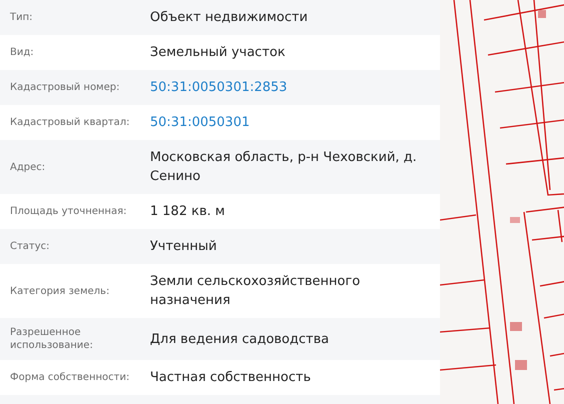  Describe the element at coordinates (200, 122) in the screenshot. I see `property-link: 50:31:0050301` at that location.